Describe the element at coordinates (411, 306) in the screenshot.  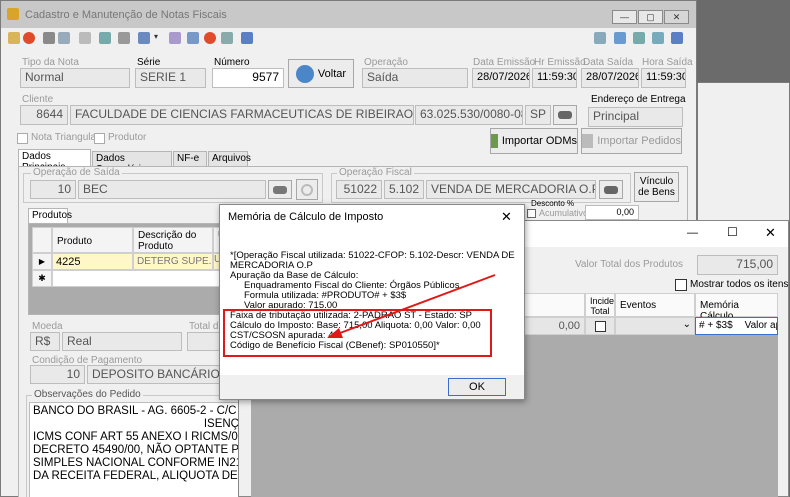
I see `annotation-arrow` at that location.